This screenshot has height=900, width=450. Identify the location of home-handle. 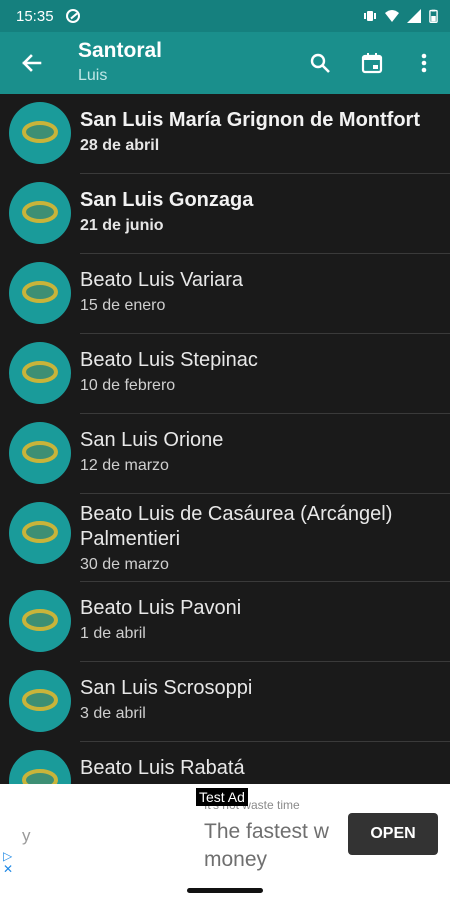
(225, 890).